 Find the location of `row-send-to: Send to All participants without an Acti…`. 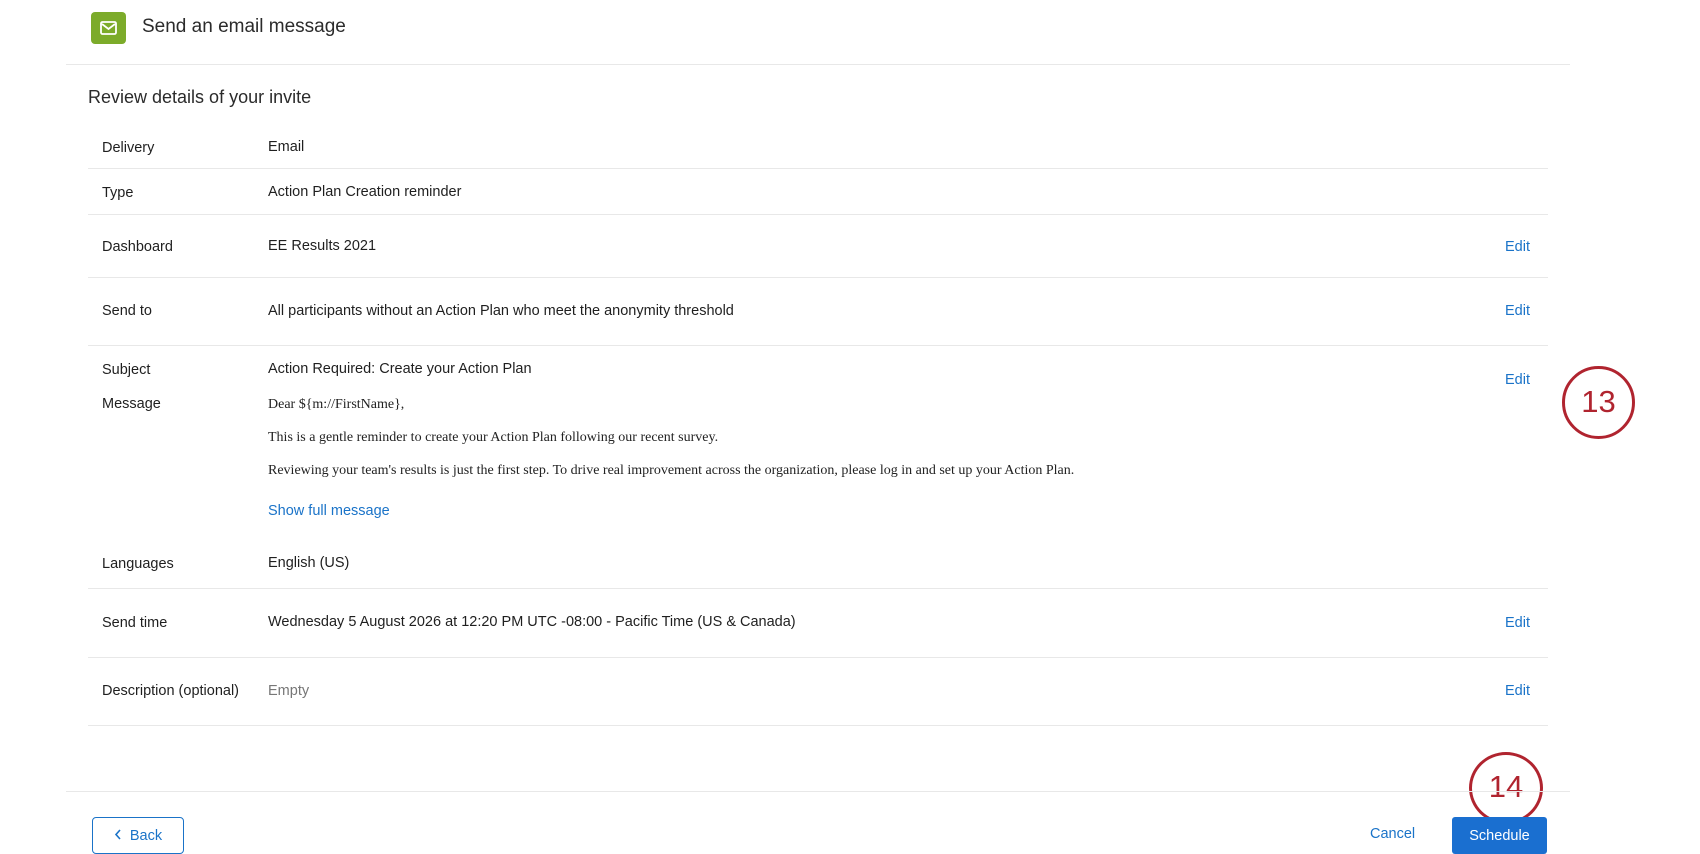

row-send-to: Send to All participants without an Acti… is located at coordinates (818, 312).